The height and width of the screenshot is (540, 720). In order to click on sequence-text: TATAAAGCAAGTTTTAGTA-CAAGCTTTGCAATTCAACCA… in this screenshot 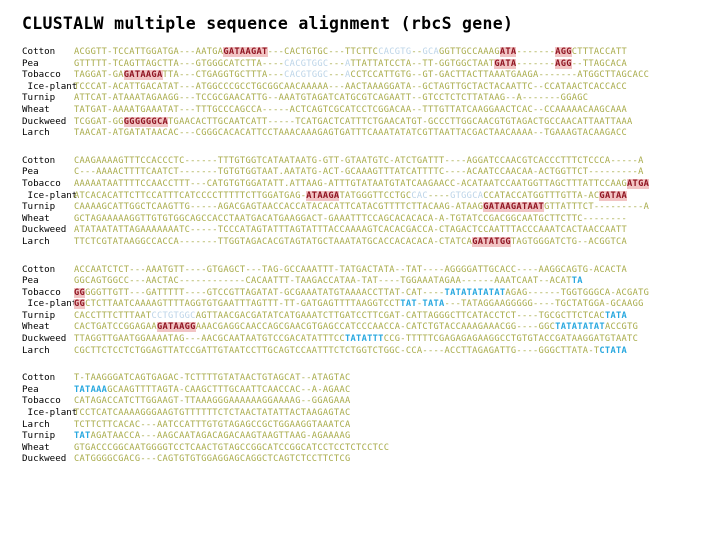, I will do `click(212, 391)`.